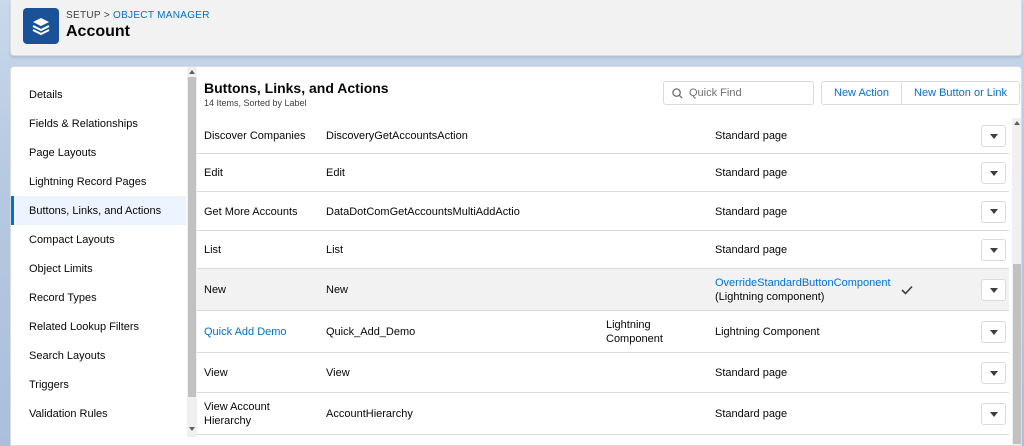  What do you see at coordinates (907, 290) in the screenshot?
I see `checkmark-icon` at bounding box center [907, 290].